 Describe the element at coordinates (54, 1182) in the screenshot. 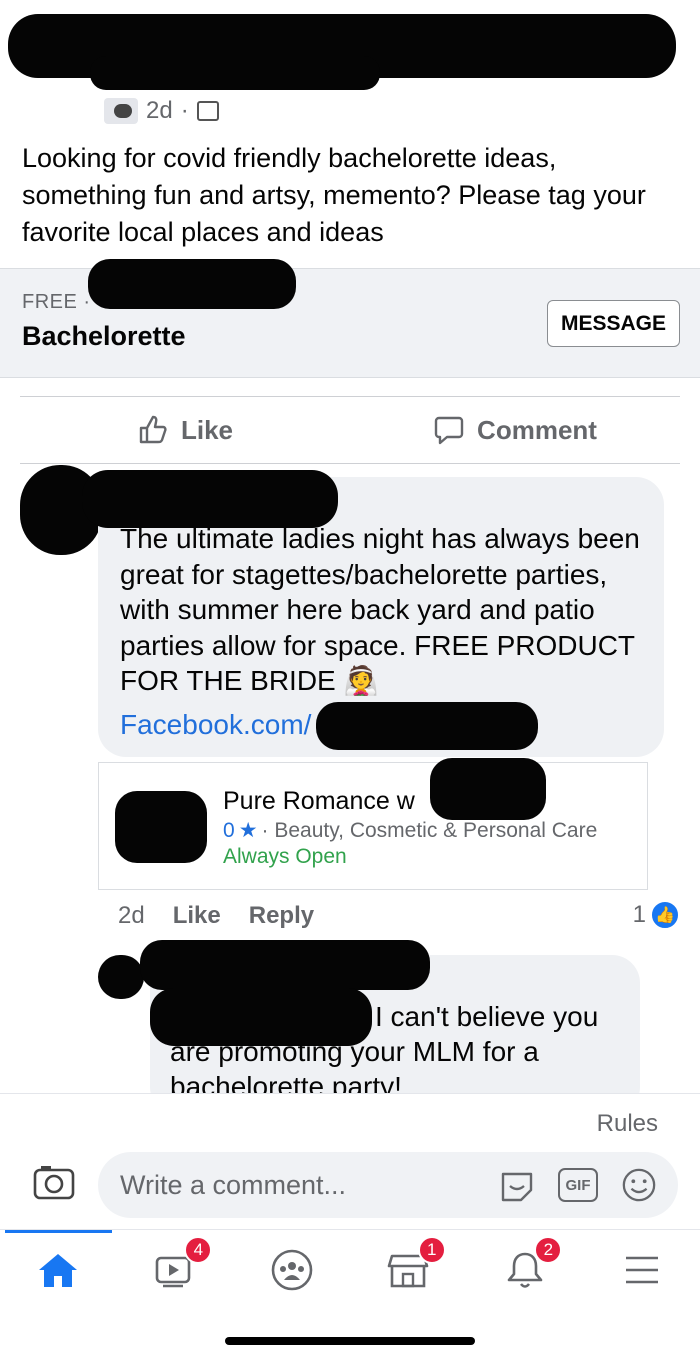

I see `camera-icon` at that location.